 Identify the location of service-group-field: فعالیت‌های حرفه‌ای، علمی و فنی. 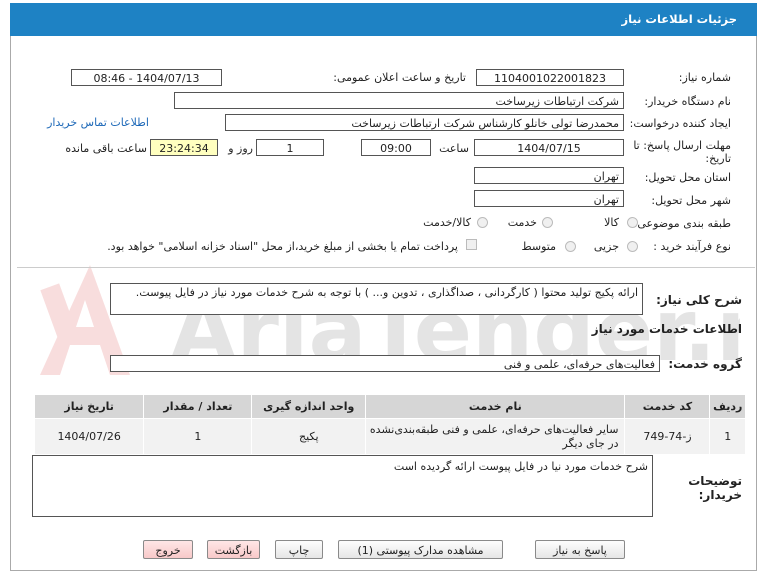
(385, 363).